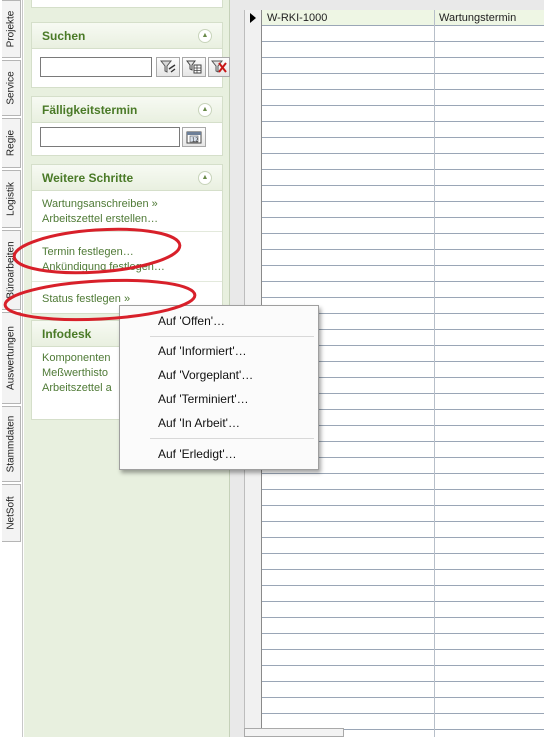 The image size is (544, 737). What do you see at coordinates (110, 137) in the screenshot?
I see `due-date-input` at bounding box center [110, 137].